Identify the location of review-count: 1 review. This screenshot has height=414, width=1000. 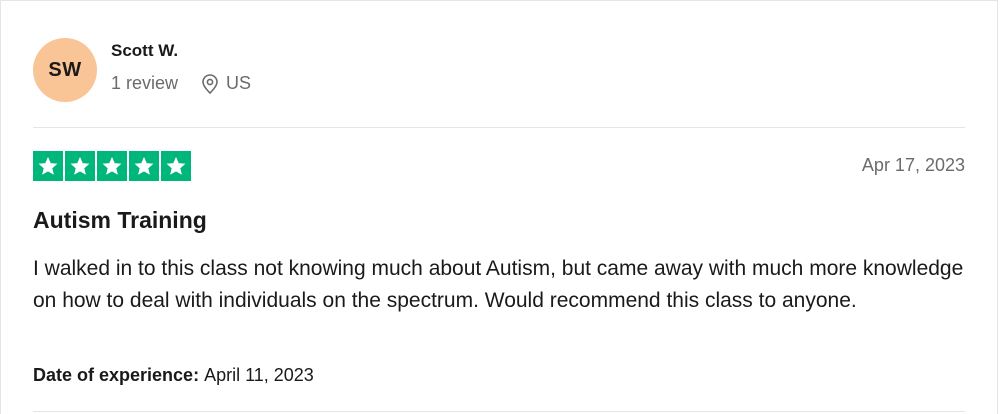
(145, 83).